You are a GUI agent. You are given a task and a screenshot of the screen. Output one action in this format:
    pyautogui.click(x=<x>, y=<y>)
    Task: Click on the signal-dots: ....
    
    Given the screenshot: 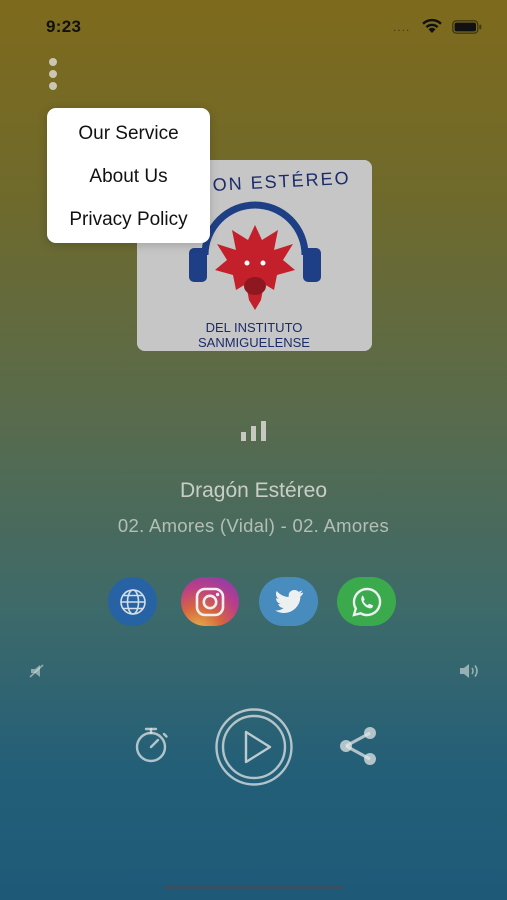 What is the action you would take?
    pyautogui.click(x=402, y=27)
    